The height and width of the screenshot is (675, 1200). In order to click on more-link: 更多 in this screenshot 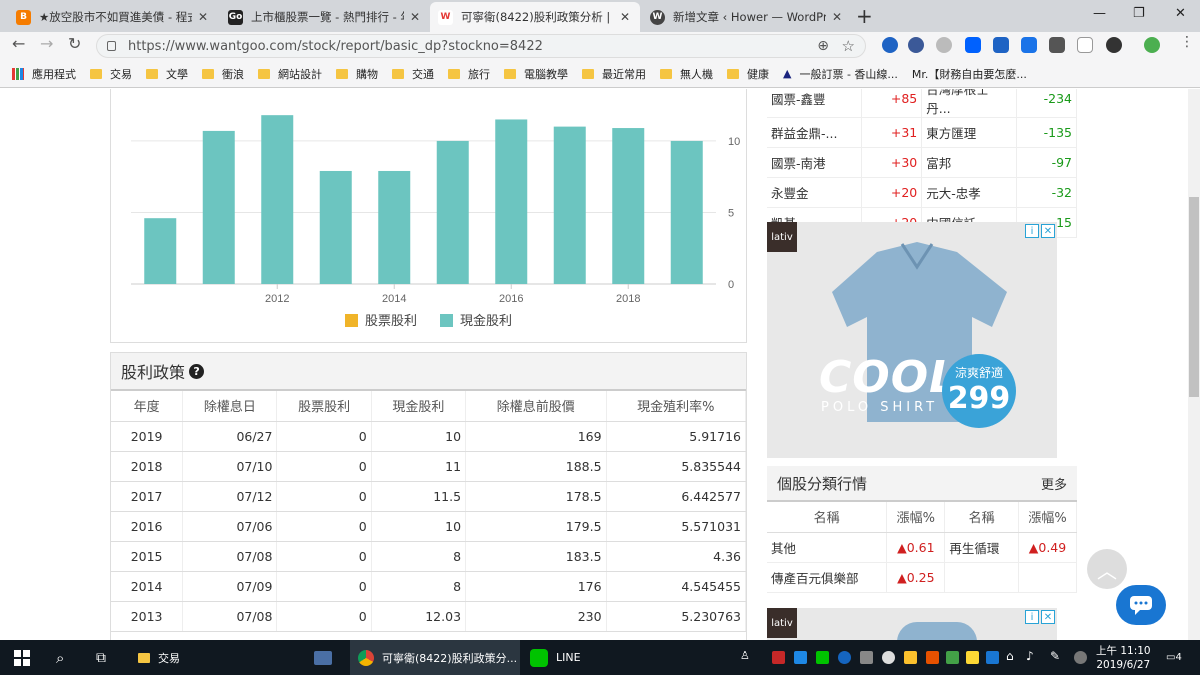, I will do `click(1054, 483)`.